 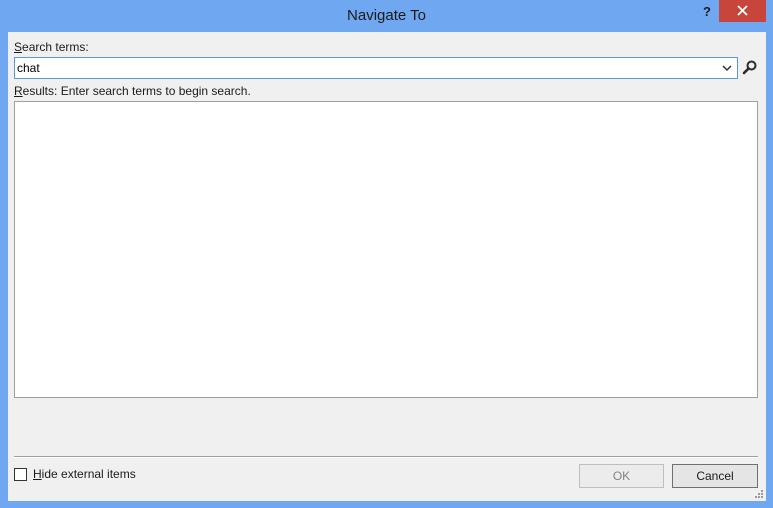 I want to click on search-icon, so click(x=750, y=68).